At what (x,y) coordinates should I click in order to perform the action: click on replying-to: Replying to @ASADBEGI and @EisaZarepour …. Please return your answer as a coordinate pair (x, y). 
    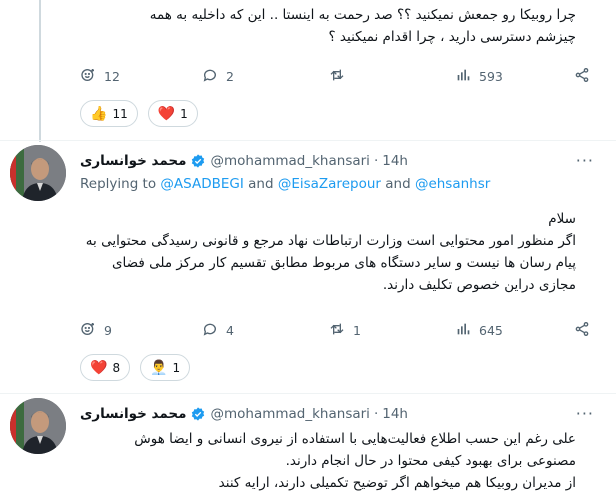
    Looking at the image, I should click on (285, 184).